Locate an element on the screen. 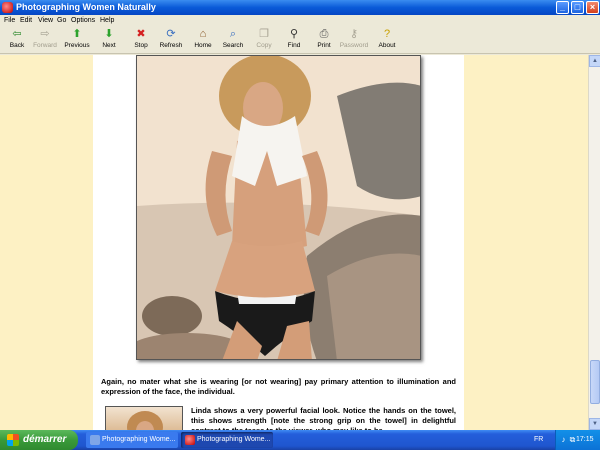  forward-button: ⇨ Forward is located at coordinates (45, 41).